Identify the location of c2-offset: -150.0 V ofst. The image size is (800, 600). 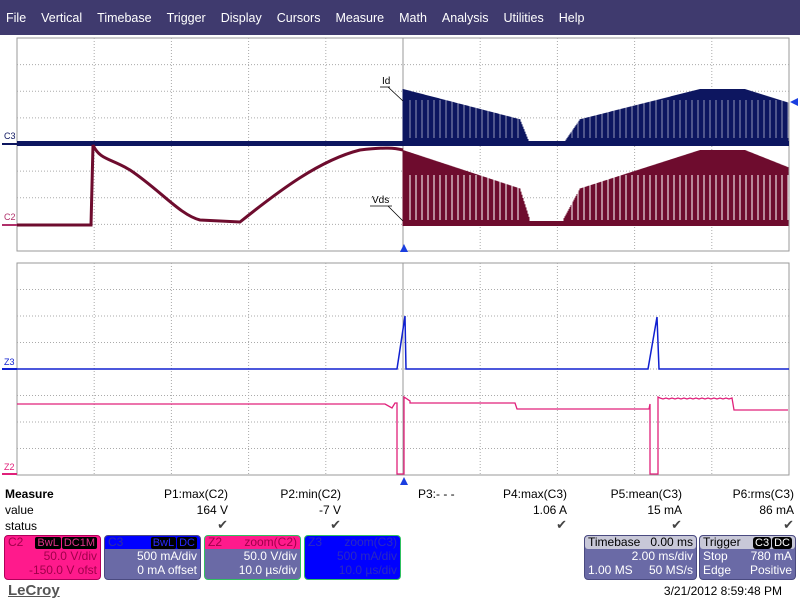
(62, 570).